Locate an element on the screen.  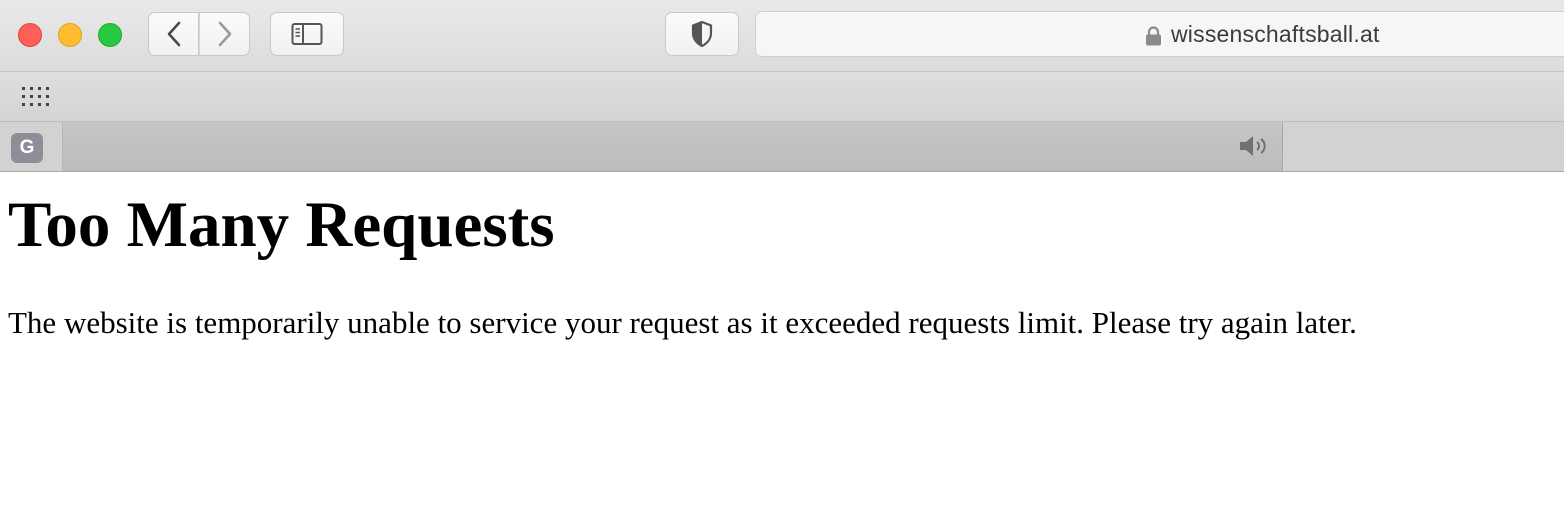
chevron-left-icon is located at coordinates (173, 34).